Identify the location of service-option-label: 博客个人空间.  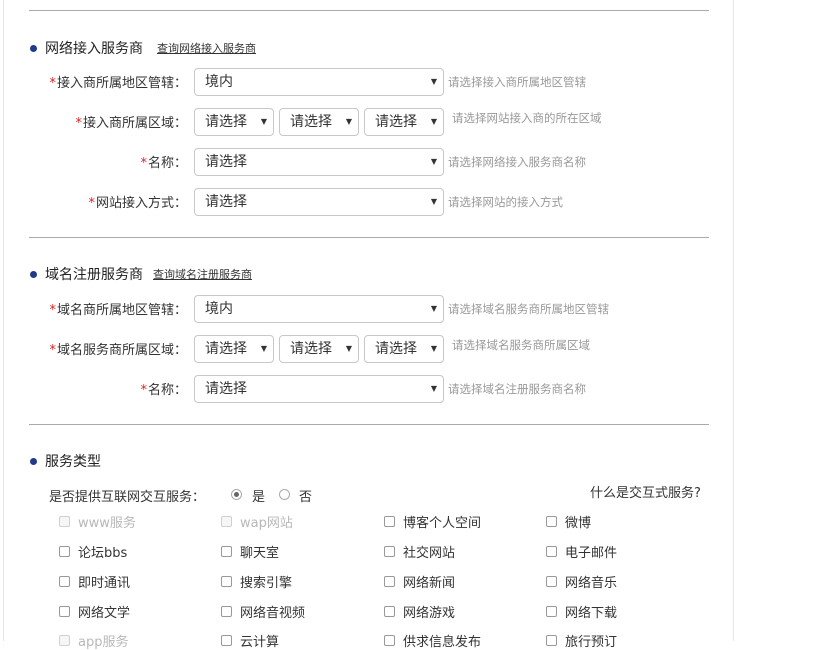
(442, 523).